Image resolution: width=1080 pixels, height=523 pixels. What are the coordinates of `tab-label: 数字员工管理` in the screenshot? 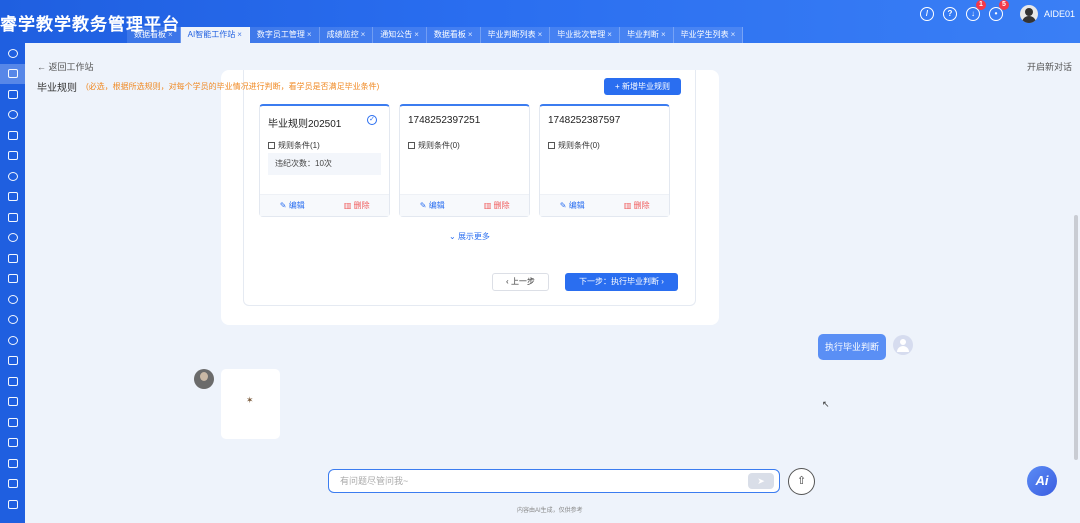 It's located at (280, 34).